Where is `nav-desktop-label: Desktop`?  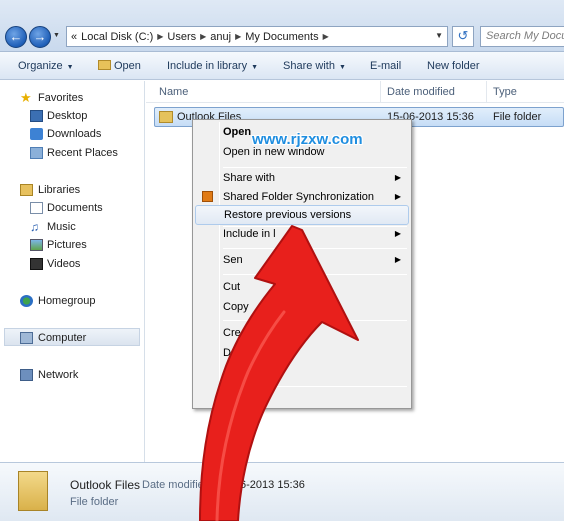 nav-desktop-label: Desktop is located at coordinates (67, 116).